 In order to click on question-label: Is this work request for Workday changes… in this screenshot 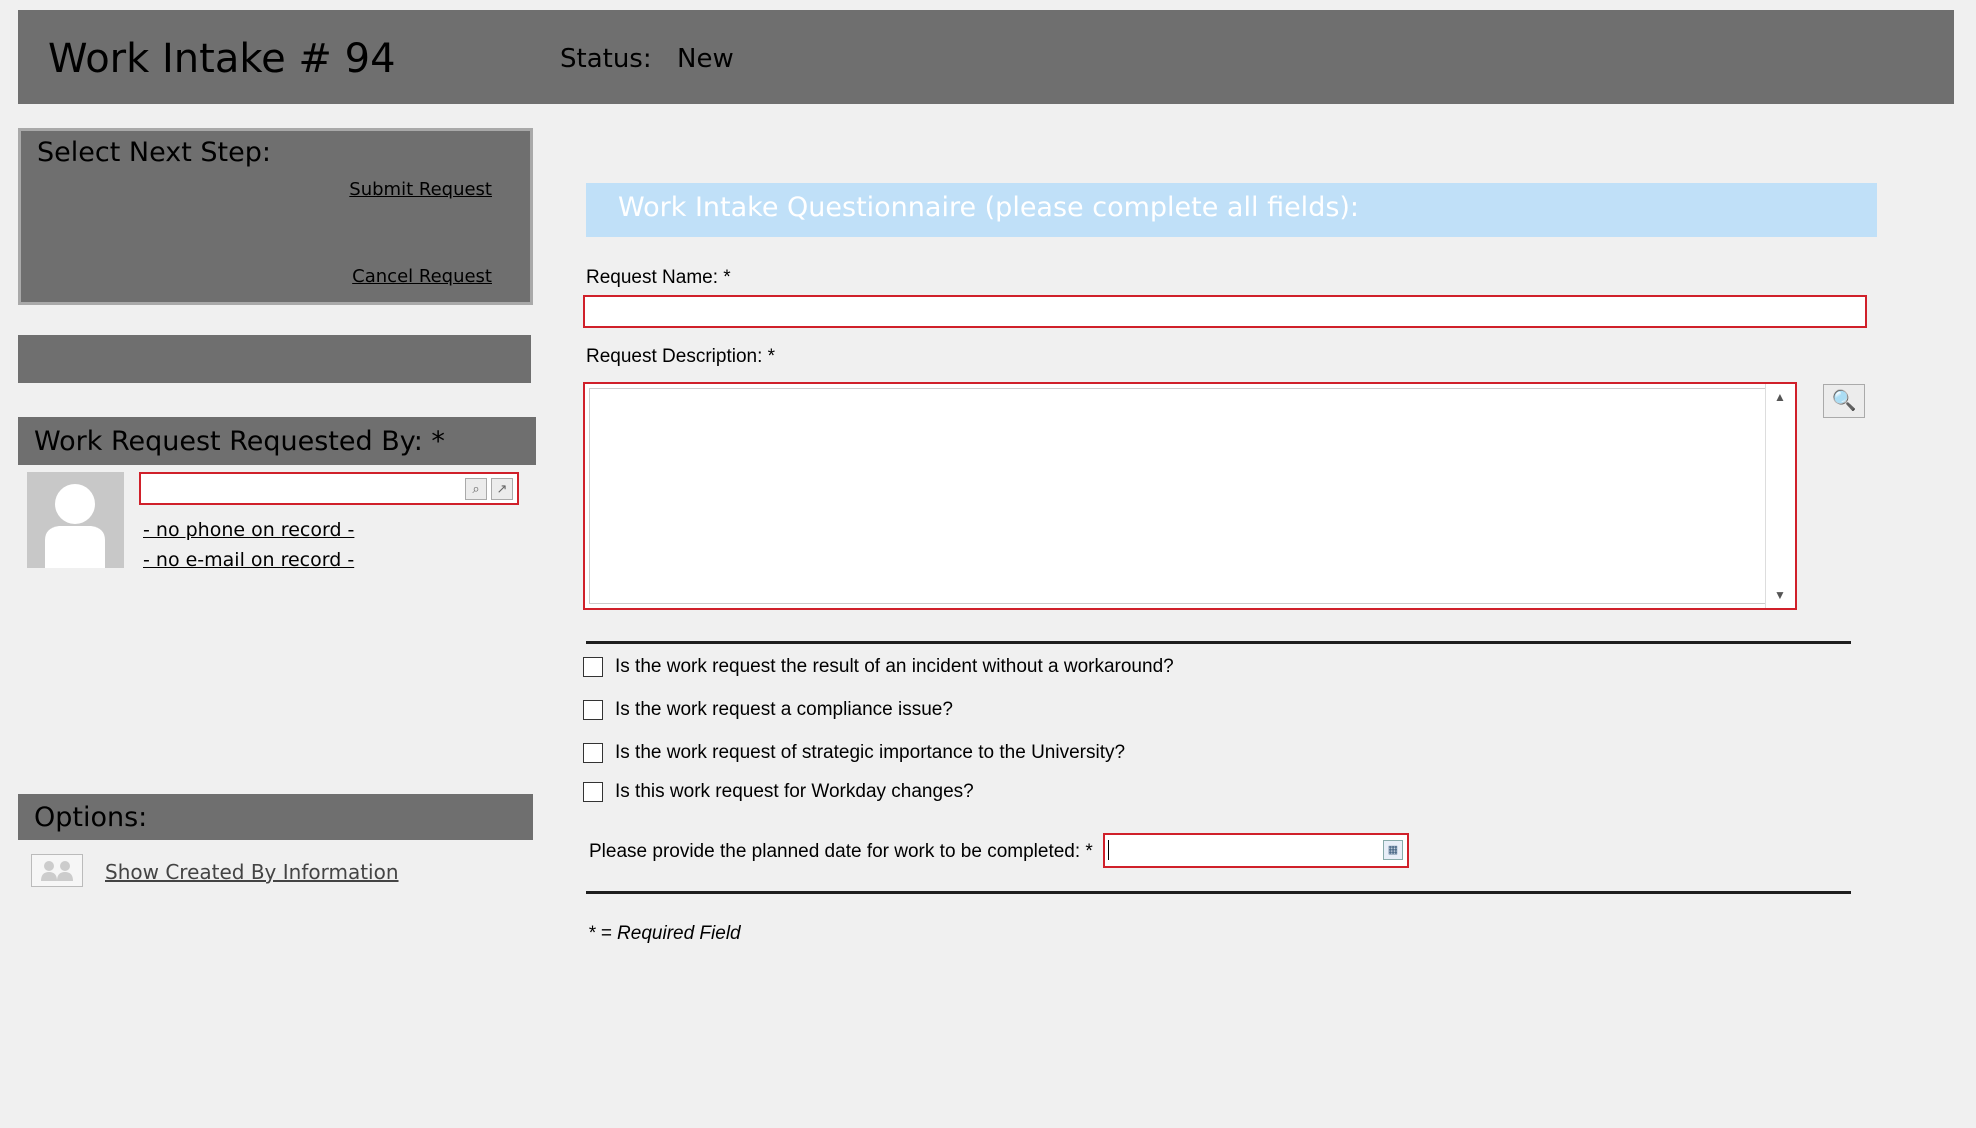, I will do `click(794, 791)`.